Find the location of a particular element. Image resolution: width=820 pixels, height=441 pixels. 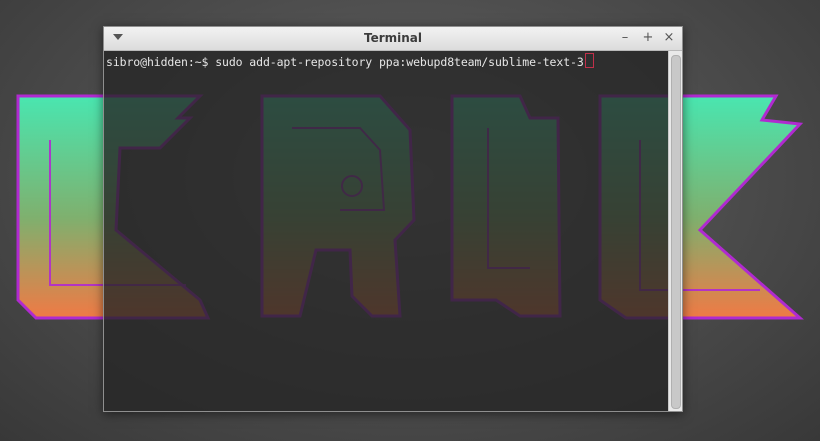

vertical-scrollbar is located at coordinates (675, 231).